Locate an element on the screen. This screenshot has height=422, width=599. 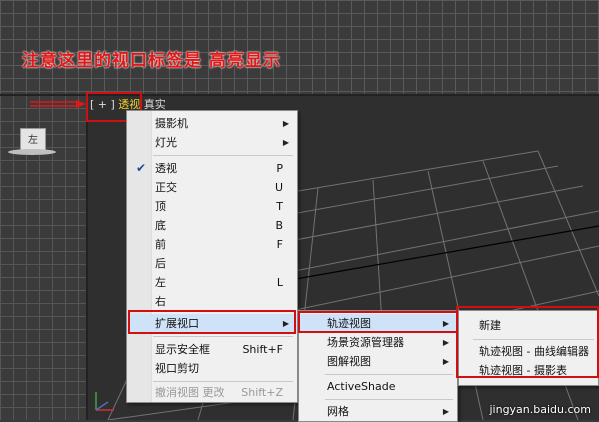
view-cube-ring is located at coordinates (32, 152).